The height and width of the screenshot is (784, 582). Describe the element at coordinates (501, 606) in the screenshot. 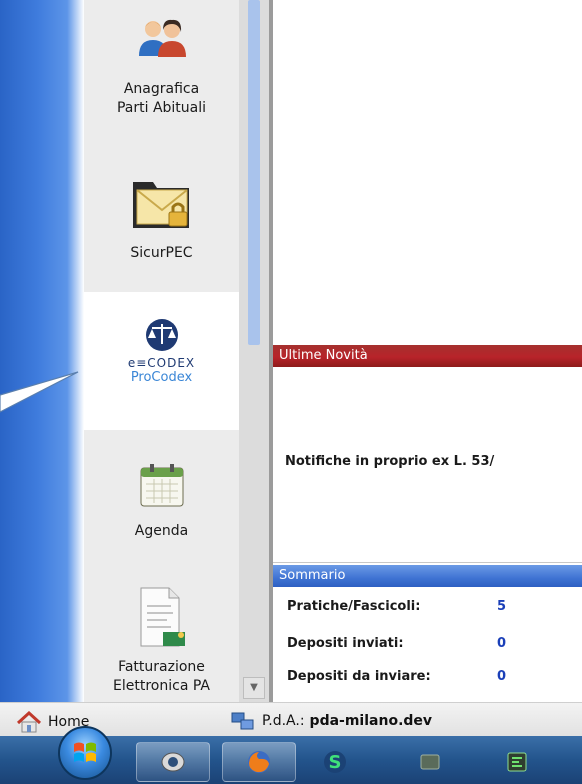

I see `summary-value-pratiche: 5` at that location.